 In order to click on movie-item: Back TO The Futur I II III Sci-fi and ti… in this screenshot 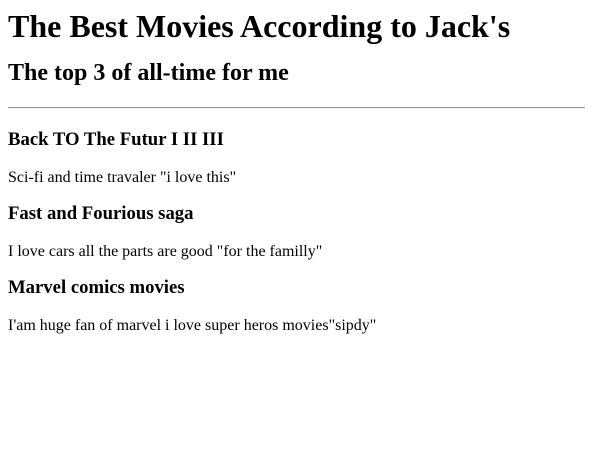, I will do `click(296, 158)`.